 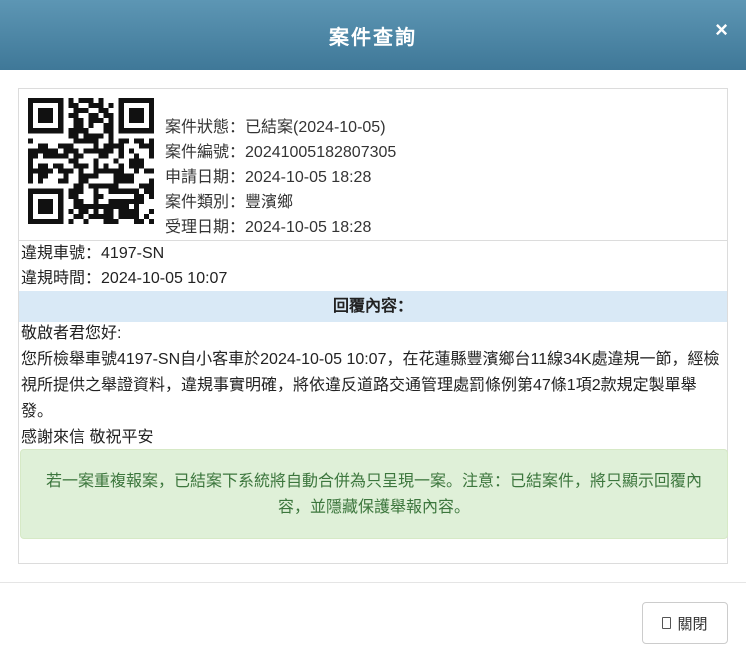 I want to click on case-category-row: 案件類別：豐濱鄉, so click(x=280, y=202).